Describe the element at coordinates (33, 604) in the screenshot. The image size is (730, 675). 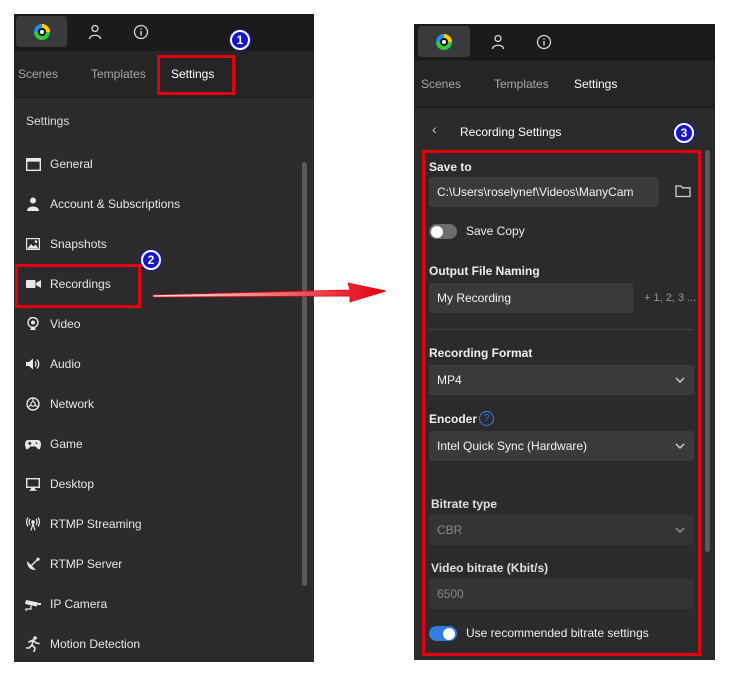
I see `cctv-icon` at that location.